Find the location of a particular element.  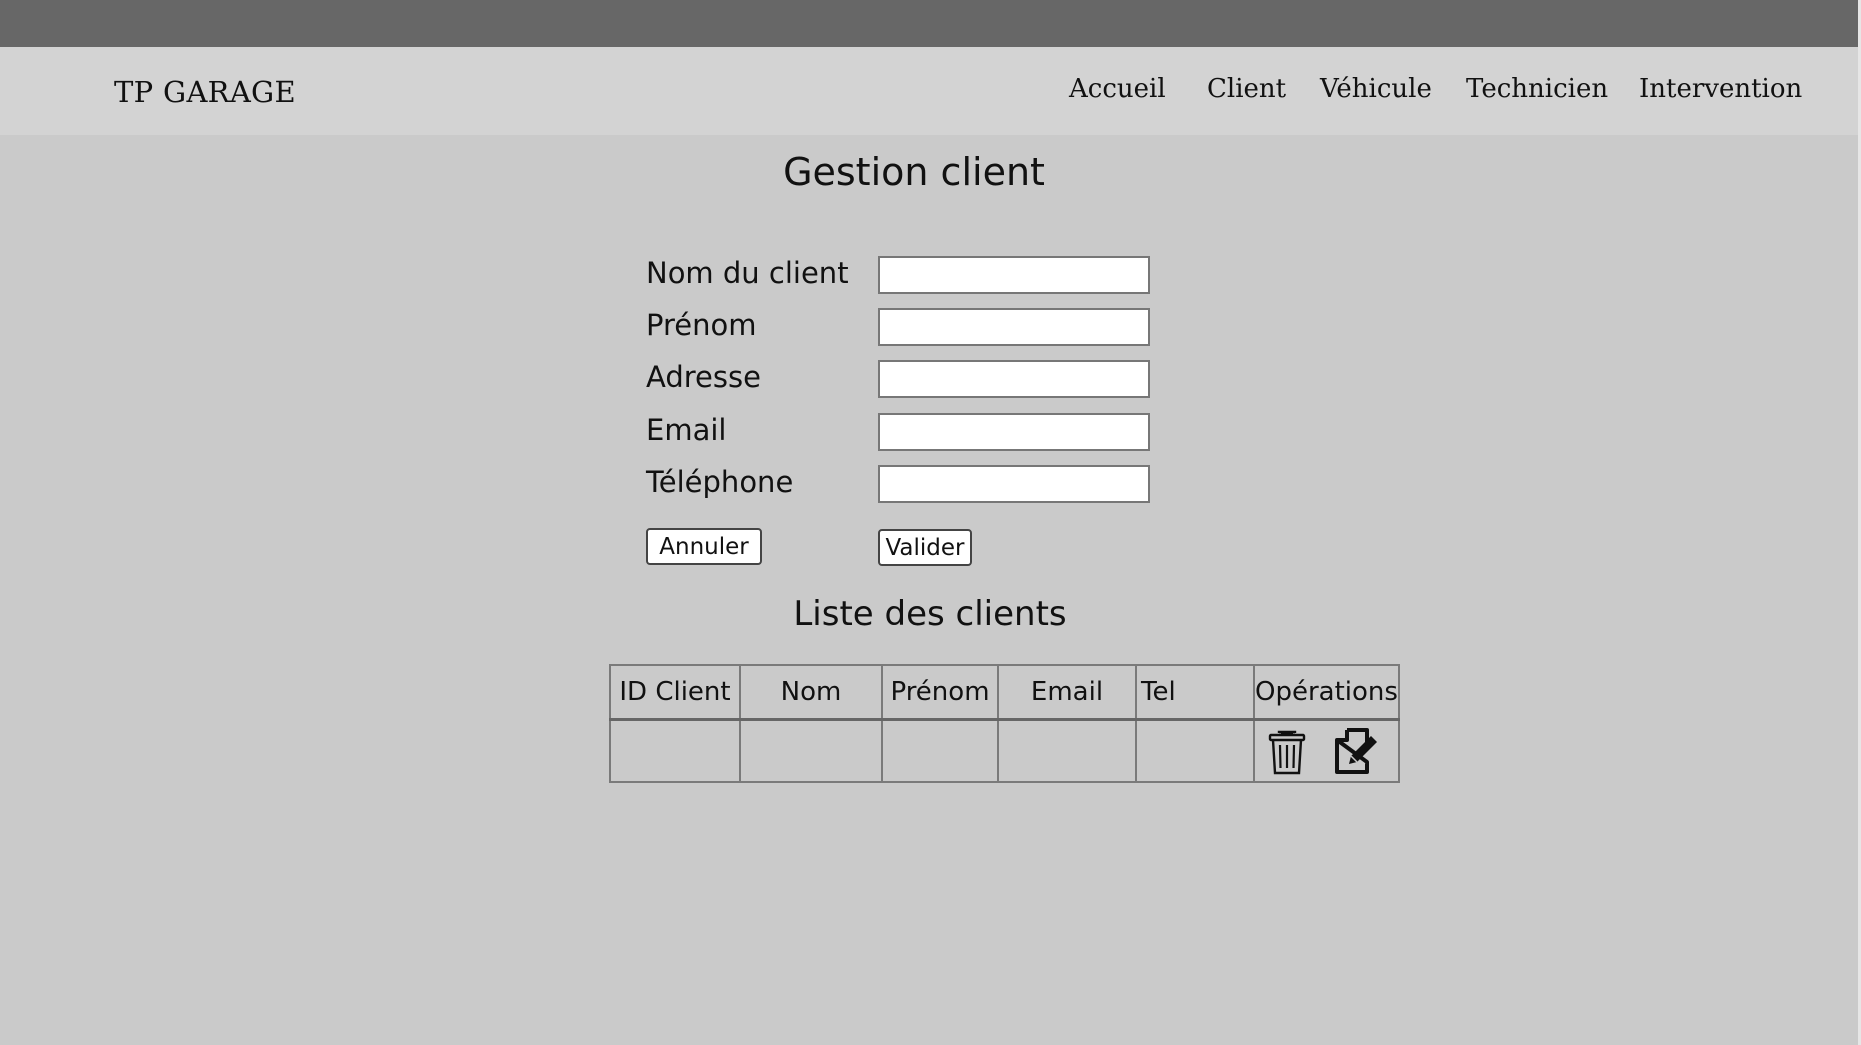

telephone-input is located at coordinates (1014, 484).